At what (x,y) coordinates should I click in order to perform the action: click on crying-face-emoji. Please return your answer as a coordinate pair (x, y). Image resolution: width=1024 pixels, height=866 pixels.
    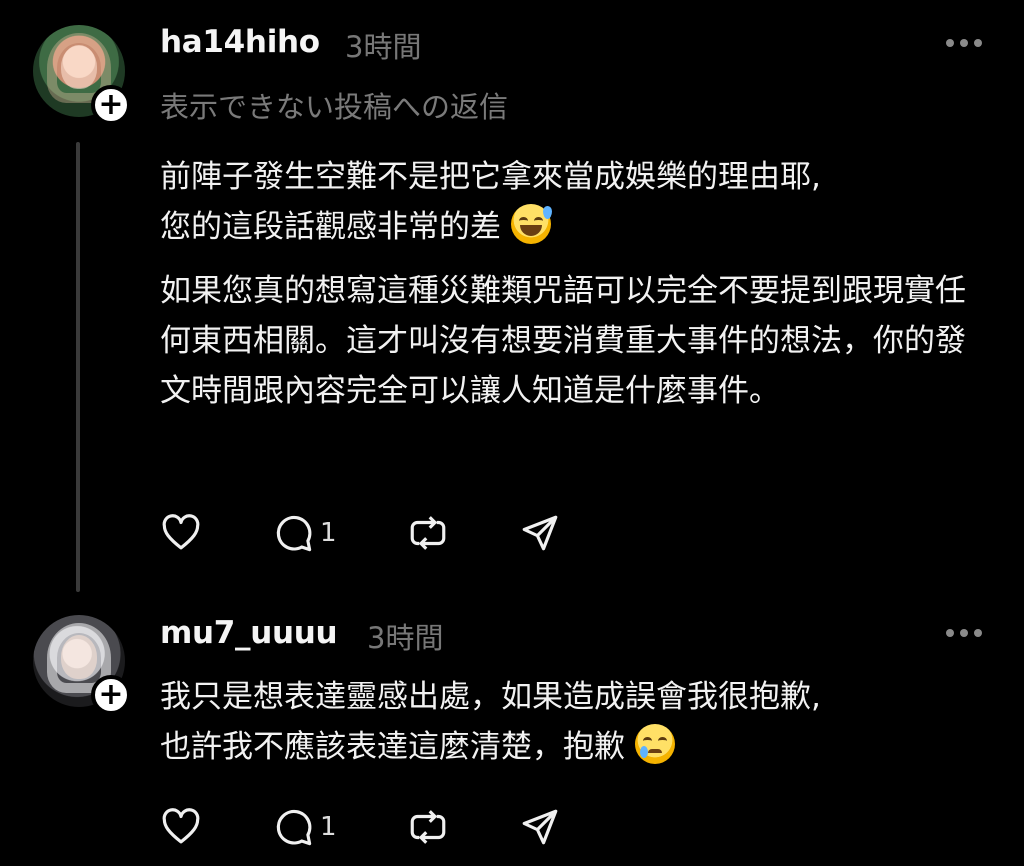
    Looking at the image, I should click on (654, 744).